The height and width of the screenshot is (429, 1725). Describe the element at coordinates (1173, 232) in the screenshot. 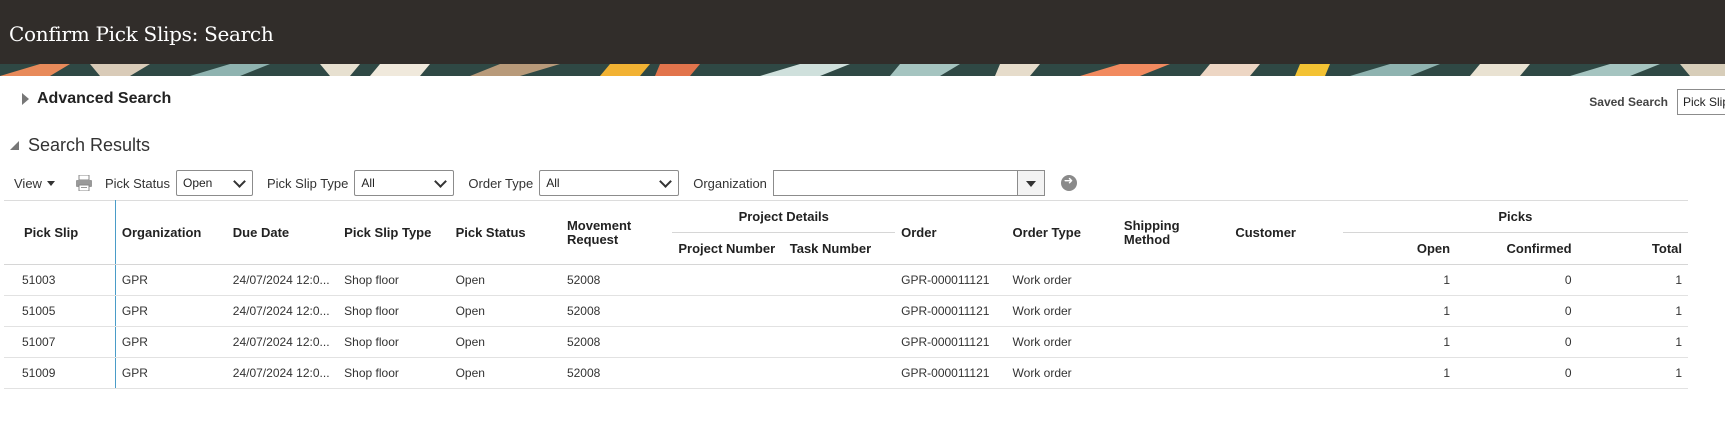

I see `col-shipping-method: Shipping Method` at that location.